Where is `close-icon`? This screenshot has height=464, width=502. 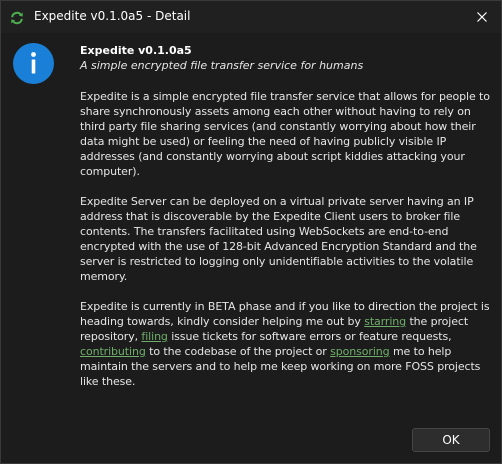
close-icon is located at coordinates (482, 17).